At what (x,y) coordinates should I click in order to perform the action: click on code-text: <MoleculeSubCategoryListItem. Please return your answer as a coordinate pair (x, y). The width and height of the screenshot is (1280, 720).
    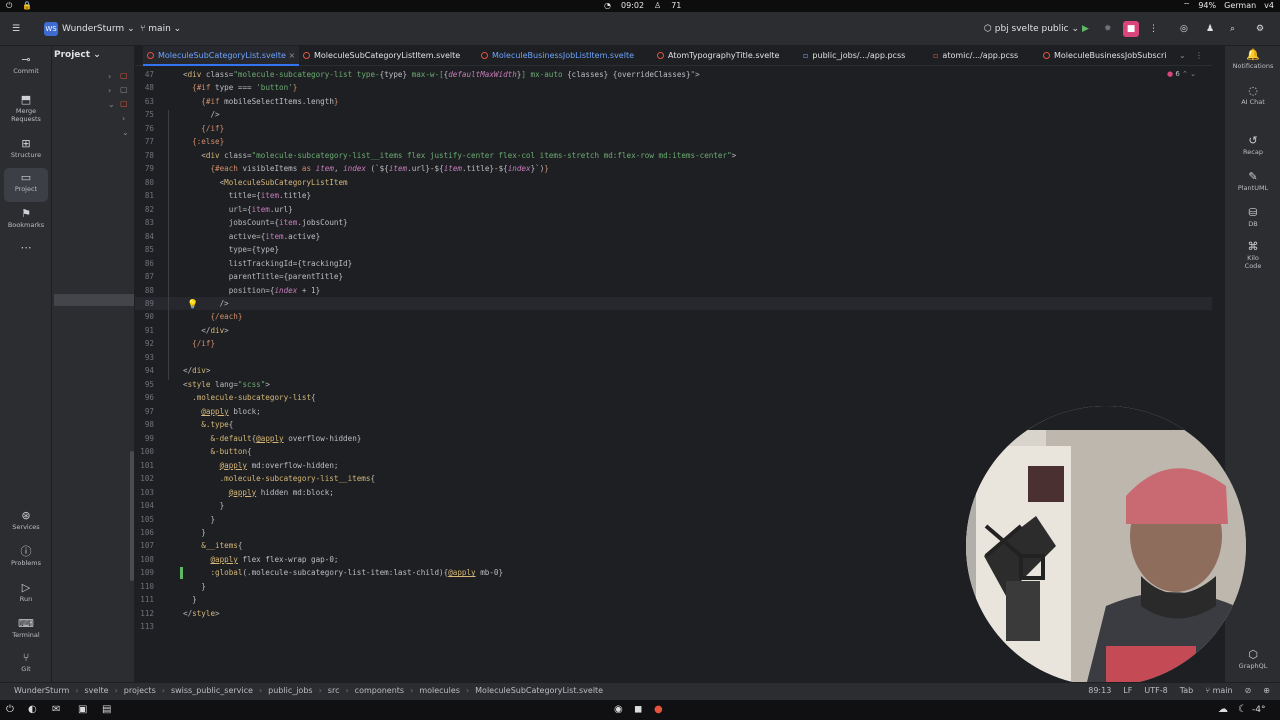
    Looking at the image, I should click on (265, 182).